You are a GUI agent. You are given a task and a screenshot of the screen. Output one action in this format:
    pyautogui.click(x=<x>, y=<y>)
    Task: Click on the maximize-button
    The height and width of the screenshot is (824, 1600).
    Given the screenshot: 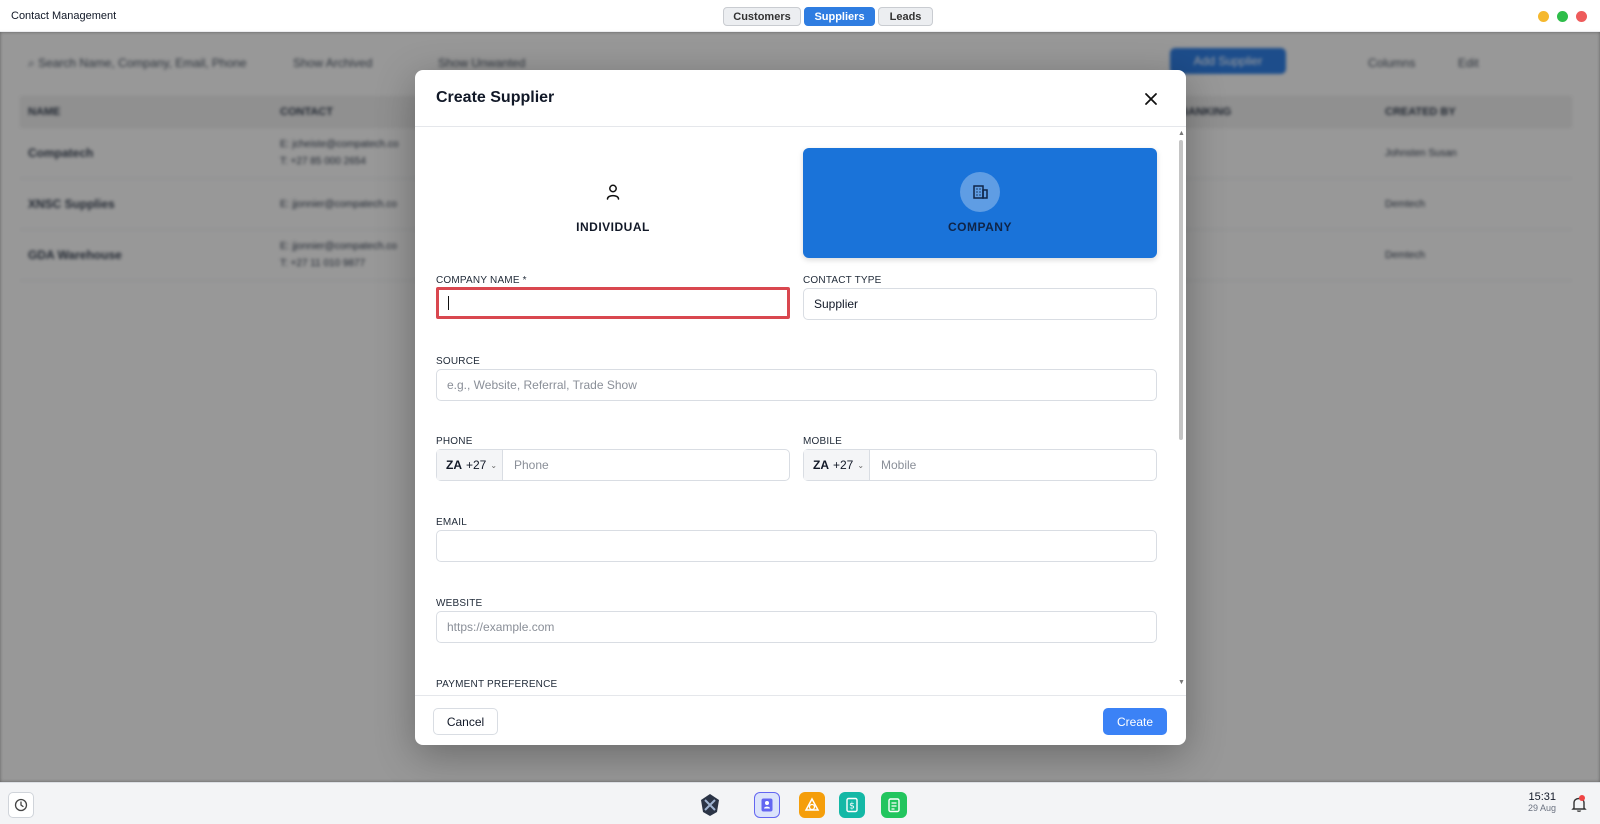 What is the action you would take?
    pyautogui.click(x=1562, y=16)
    